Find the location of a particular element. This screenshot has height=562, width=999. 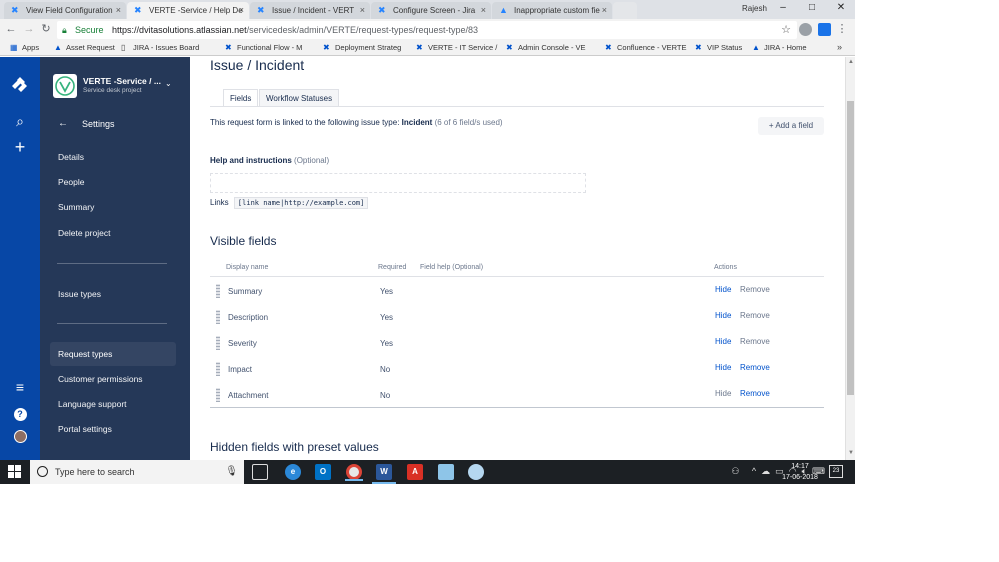

bookmark-item: ▲ Asset Request is located at coordinates (84, 47).